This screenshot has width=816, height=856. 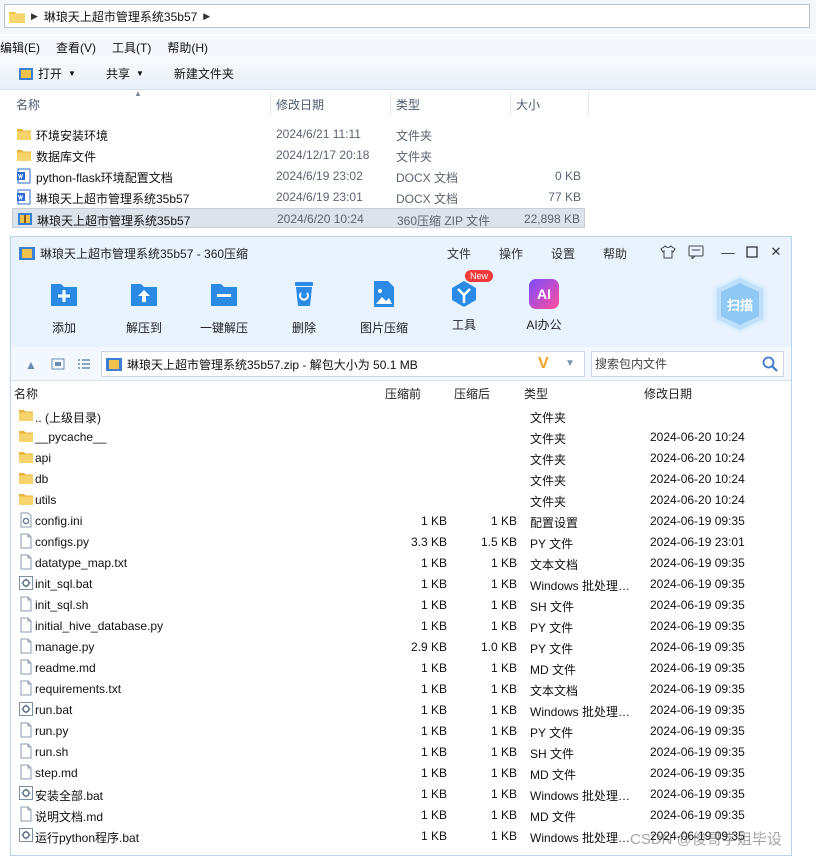 What do you see at coordinates (401, 814) in the screenshot?
I see `archive-entry-row: 说明文档.md 1 KB 1 KB MD 文件 2024-06-19 09:35` at bounding box center [401, 814].